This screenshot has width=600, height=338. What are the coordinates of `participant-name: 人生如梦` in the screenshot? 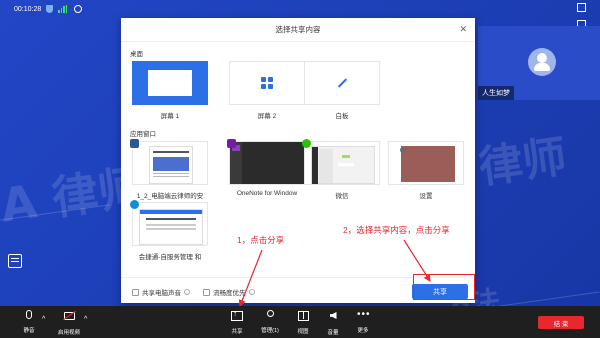 It's located at (496, 93).